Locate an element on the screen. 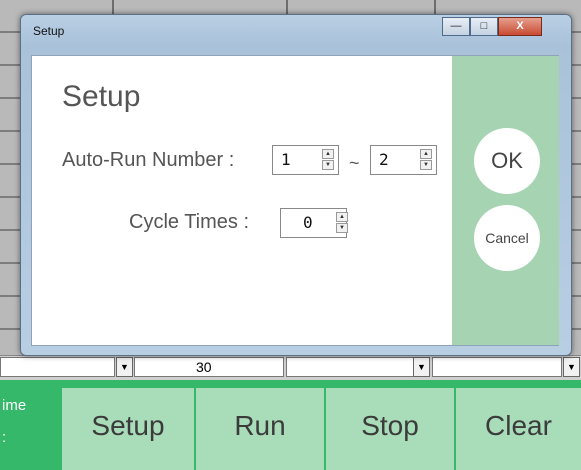  dialog-heading: Setup is located at coordinates (101, 96).